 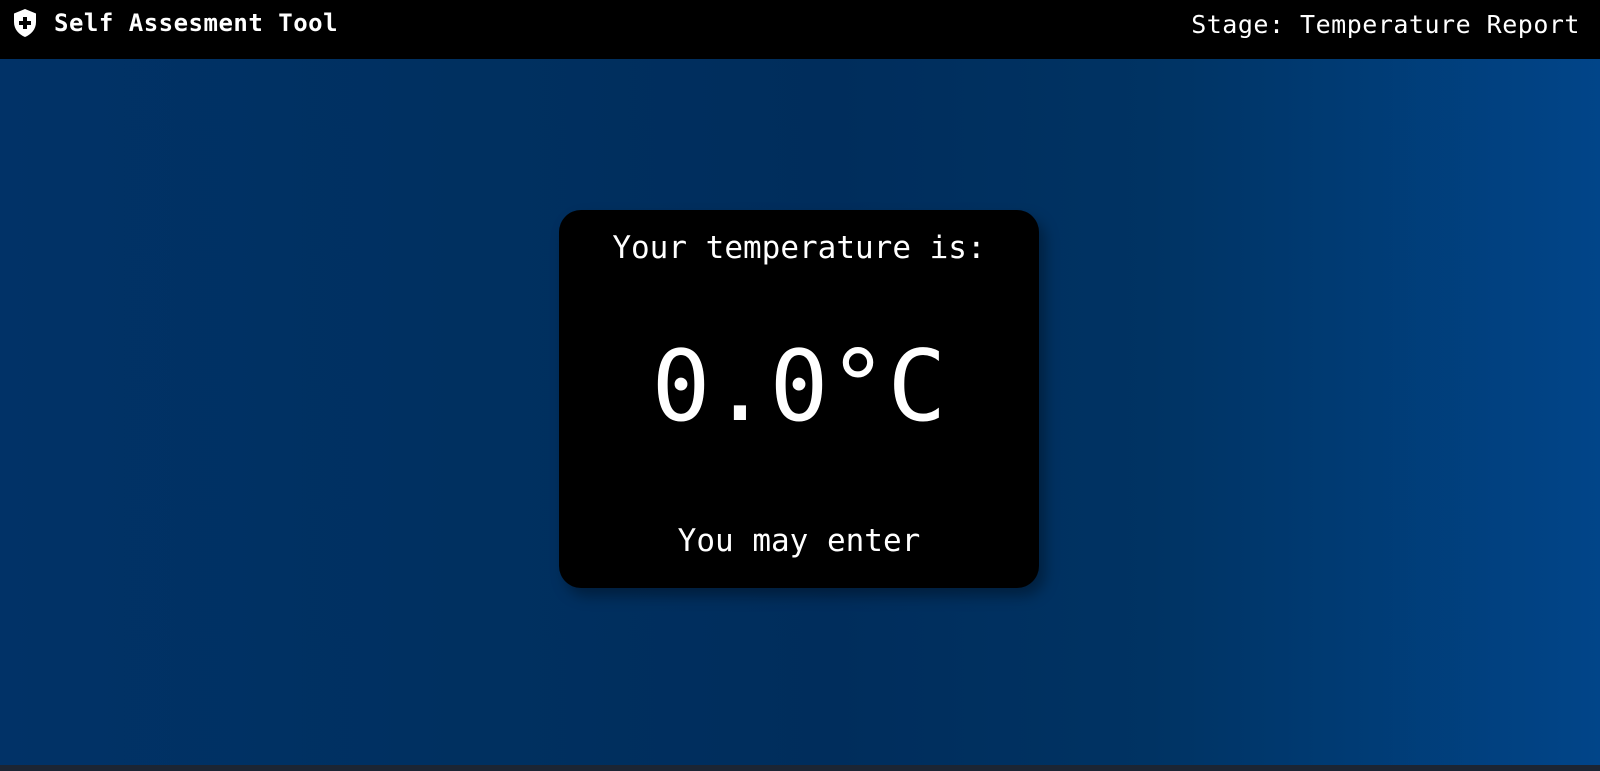 What do you see at coordinates (799, 248) in the screenshot?
I see `temperature-heading: Your temperature is:` at bounding box center [799, 248].